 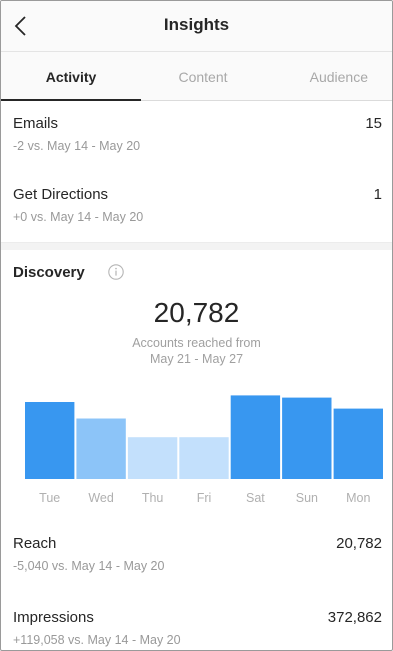 What do you see at coordinates (153, 498) in the screenshot?
I see `x-tick-label: Thu` at bounding box center [153, 498].